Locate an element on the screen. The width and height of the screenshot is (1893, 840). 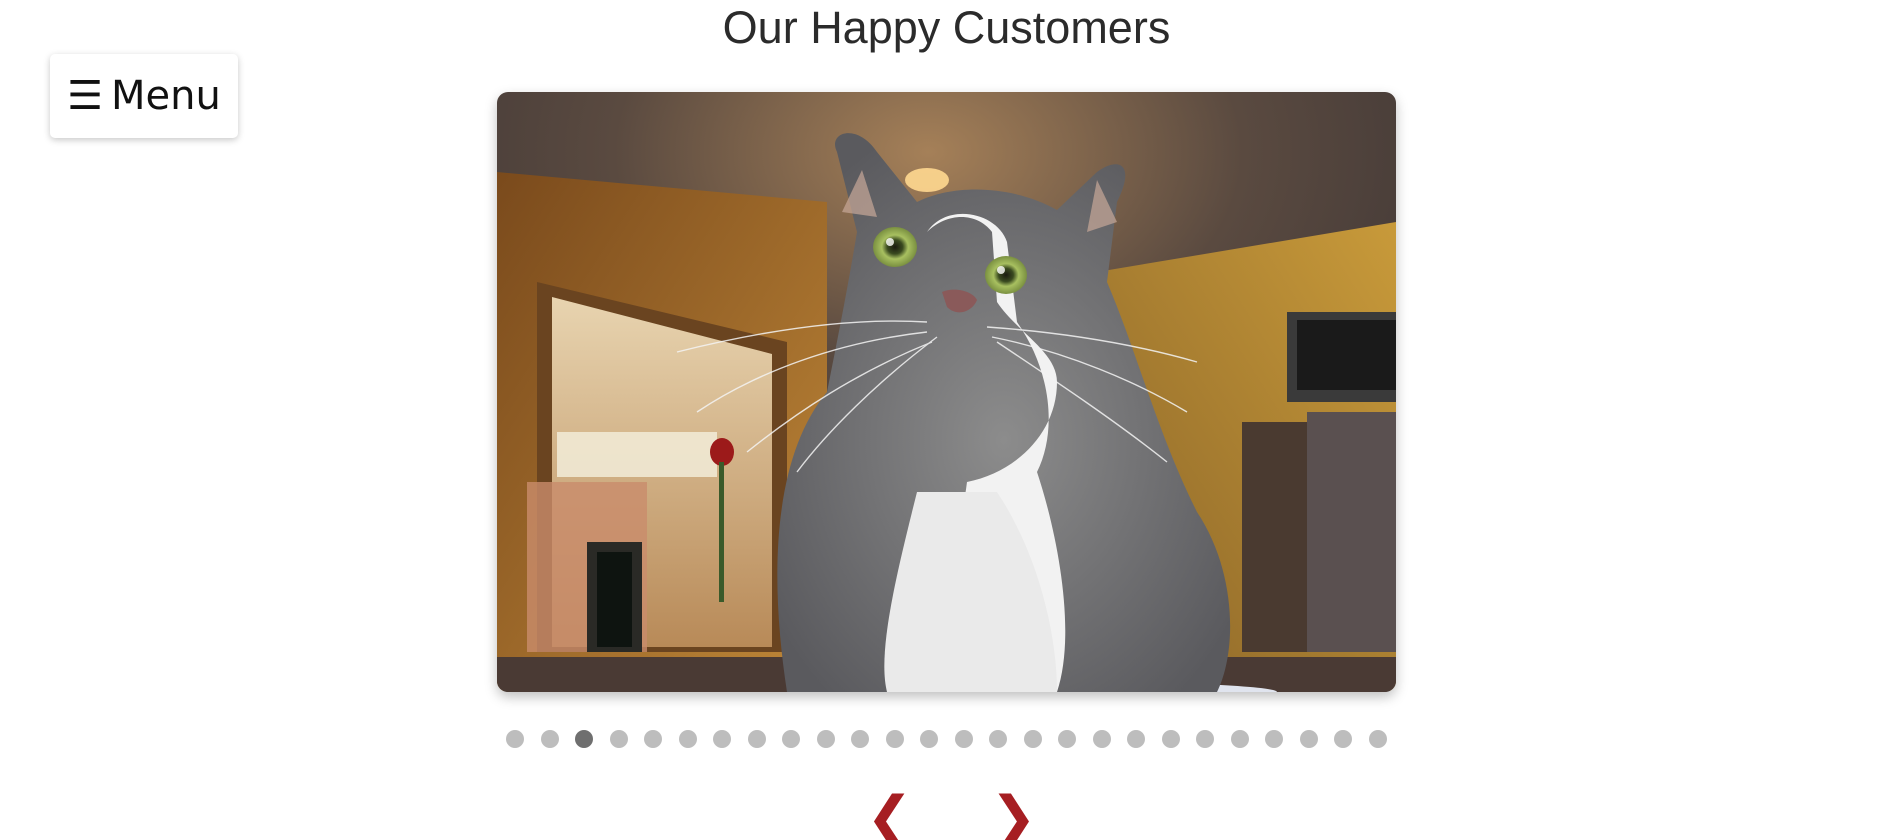
chevron-left-icon: ❮ is located at coordinates (889, 815).